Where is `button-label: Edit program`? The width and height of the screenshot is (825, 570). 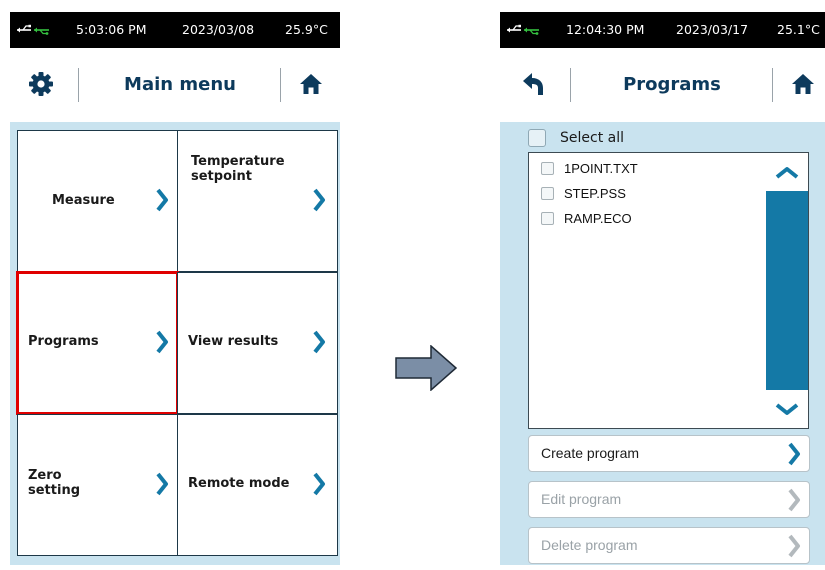
button-label: Edit program is located at coordinates (581, 499).